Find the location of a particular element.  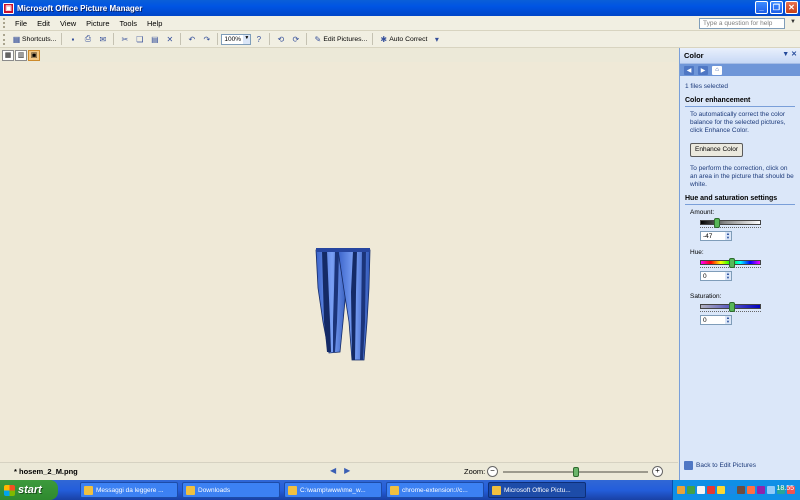

hue-slider is located at coordinates (730, 263).